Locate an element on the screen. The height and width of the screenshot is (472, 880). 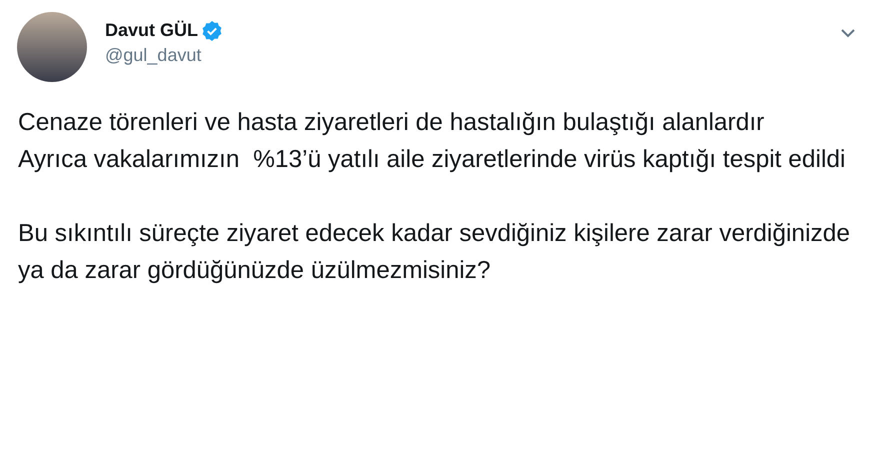
author-name: Davut GÜL is located at coordinates (151, 30).